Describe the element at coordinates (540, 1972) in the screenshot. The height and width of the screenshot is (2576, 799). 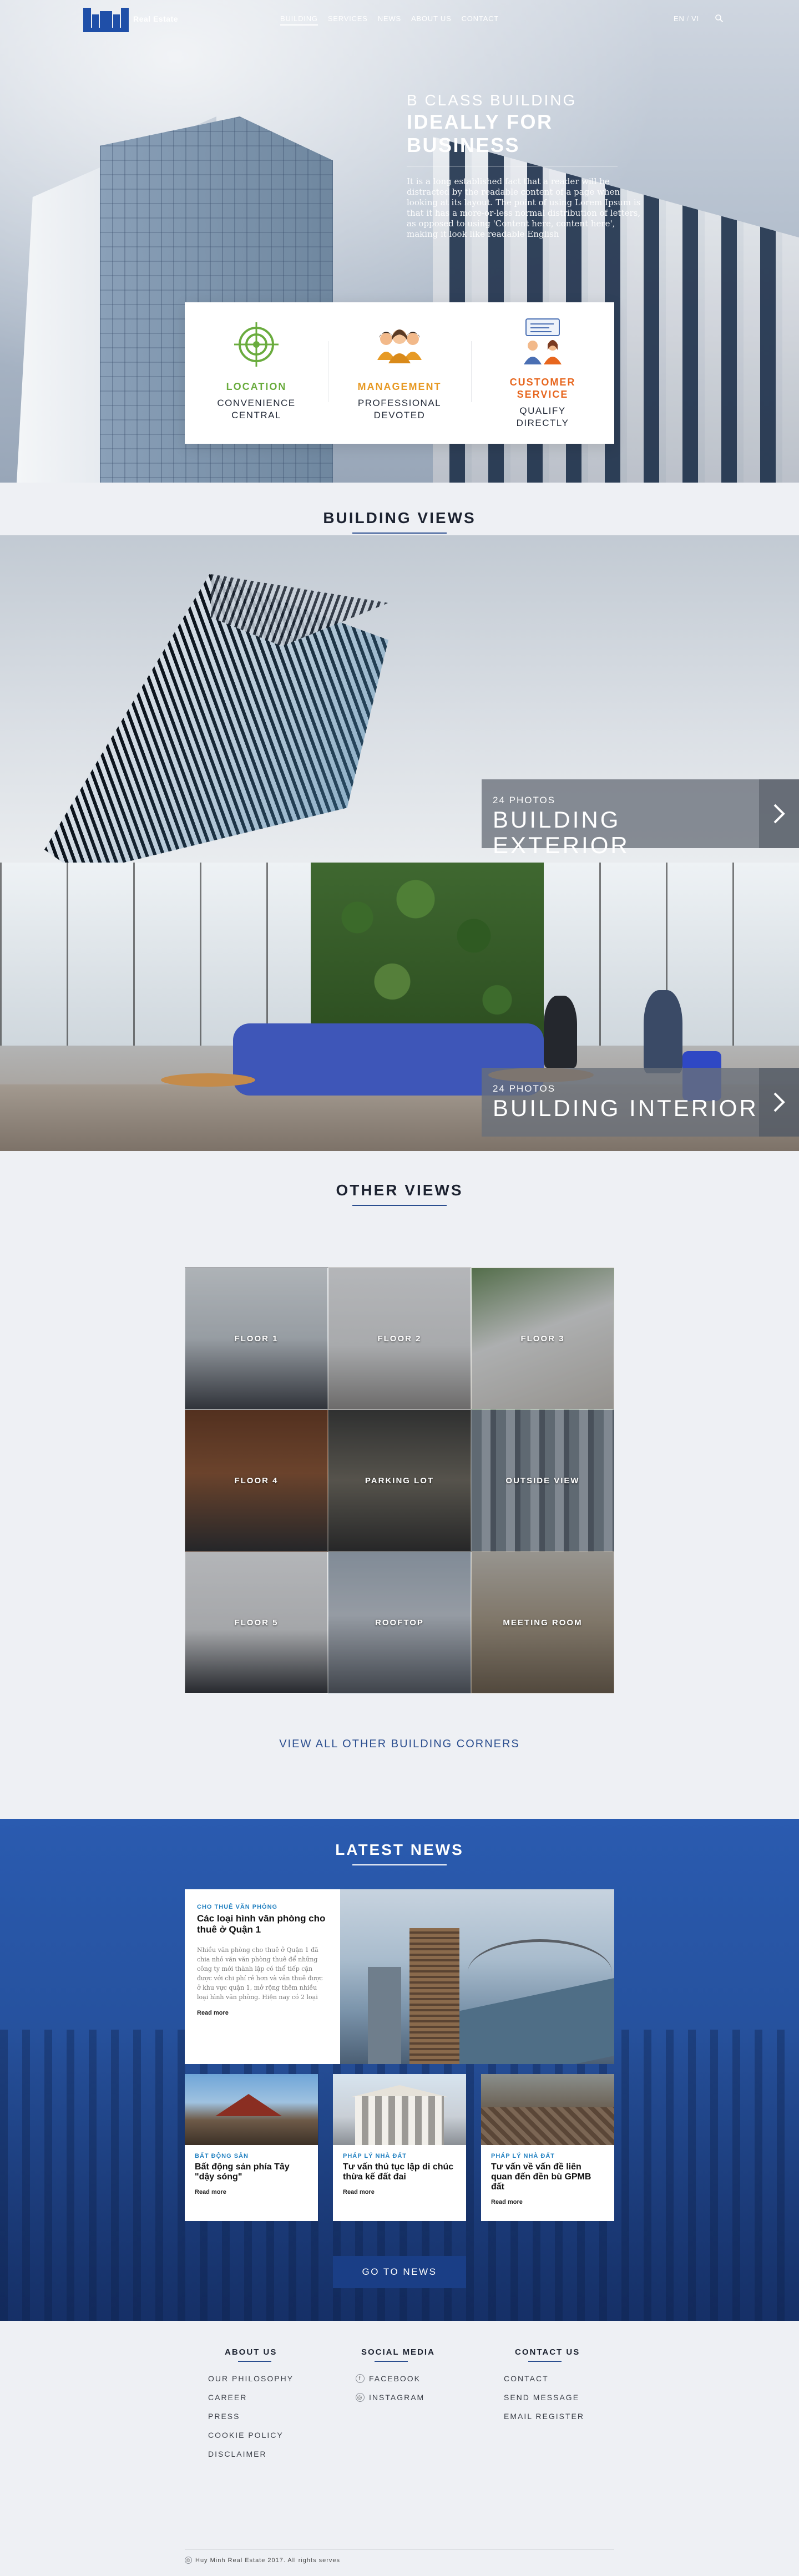
I see `photo-bridge` at that location.